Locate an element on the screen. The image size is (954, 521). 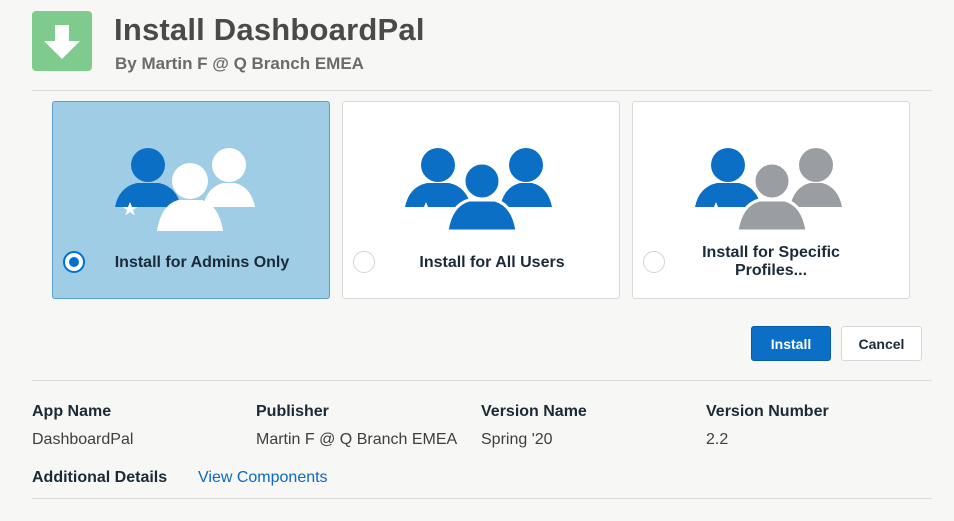
page-title: Install DashboardPal is located at coordinates (269, 29).